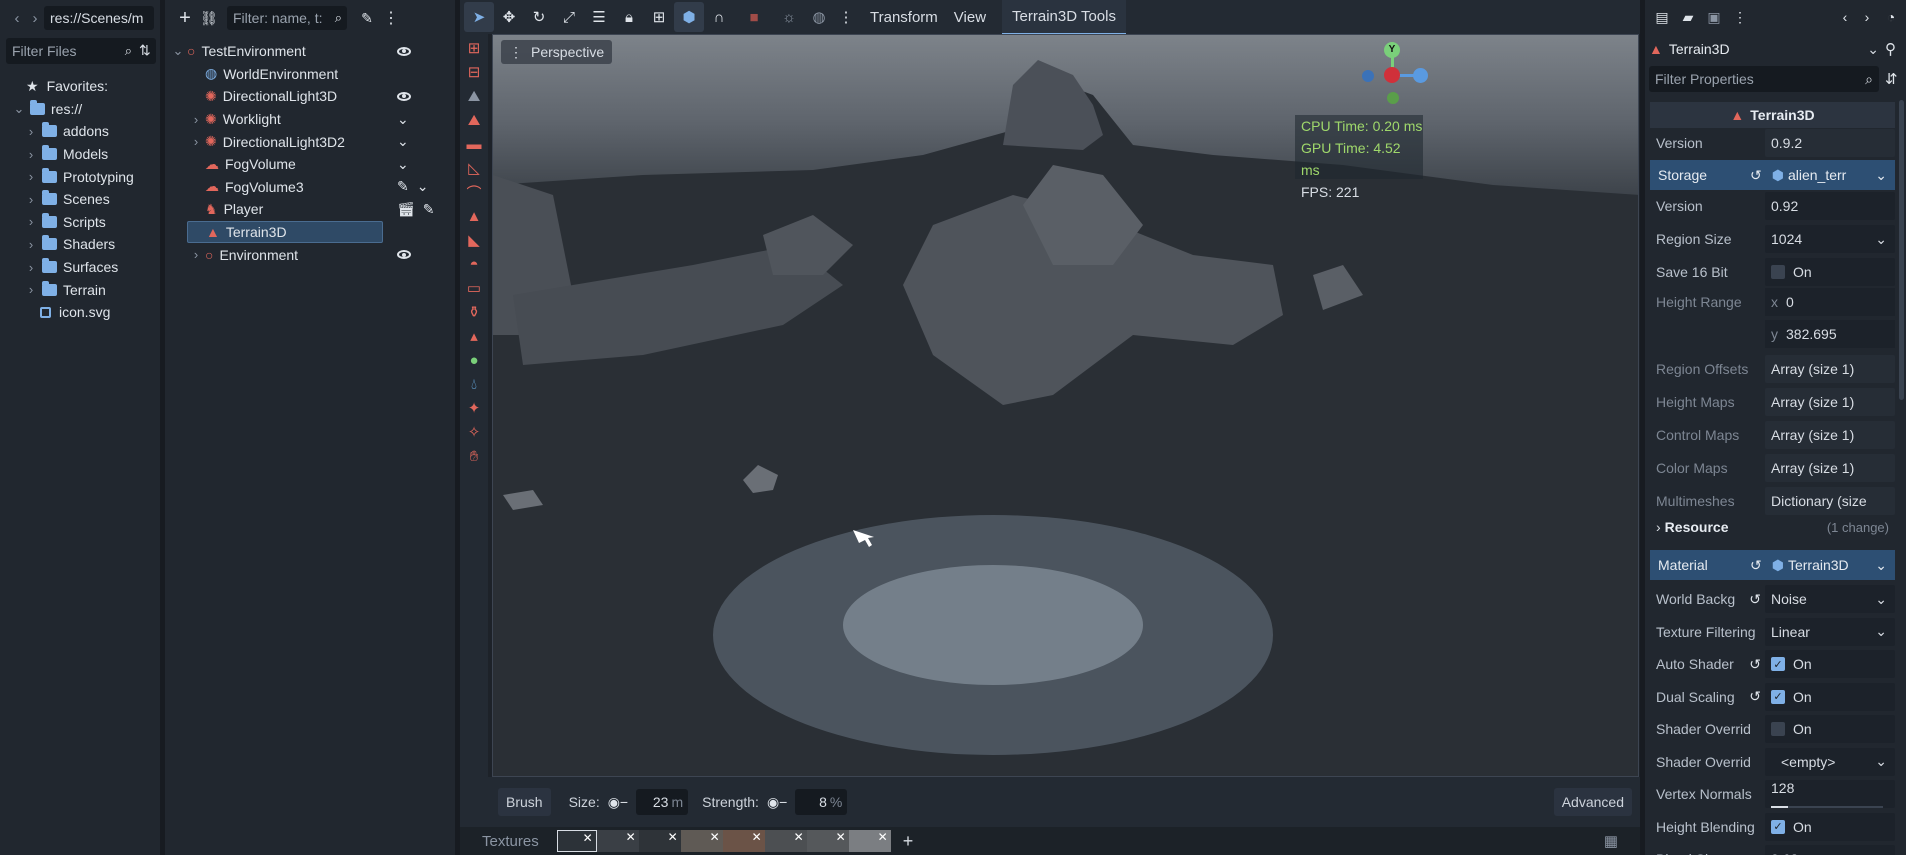 The image size is (1906, 855). What do you see at coordinates (474, 96) in the screenshot?
I see `raise-icon: ⛰` at bounding box center [474, 96].